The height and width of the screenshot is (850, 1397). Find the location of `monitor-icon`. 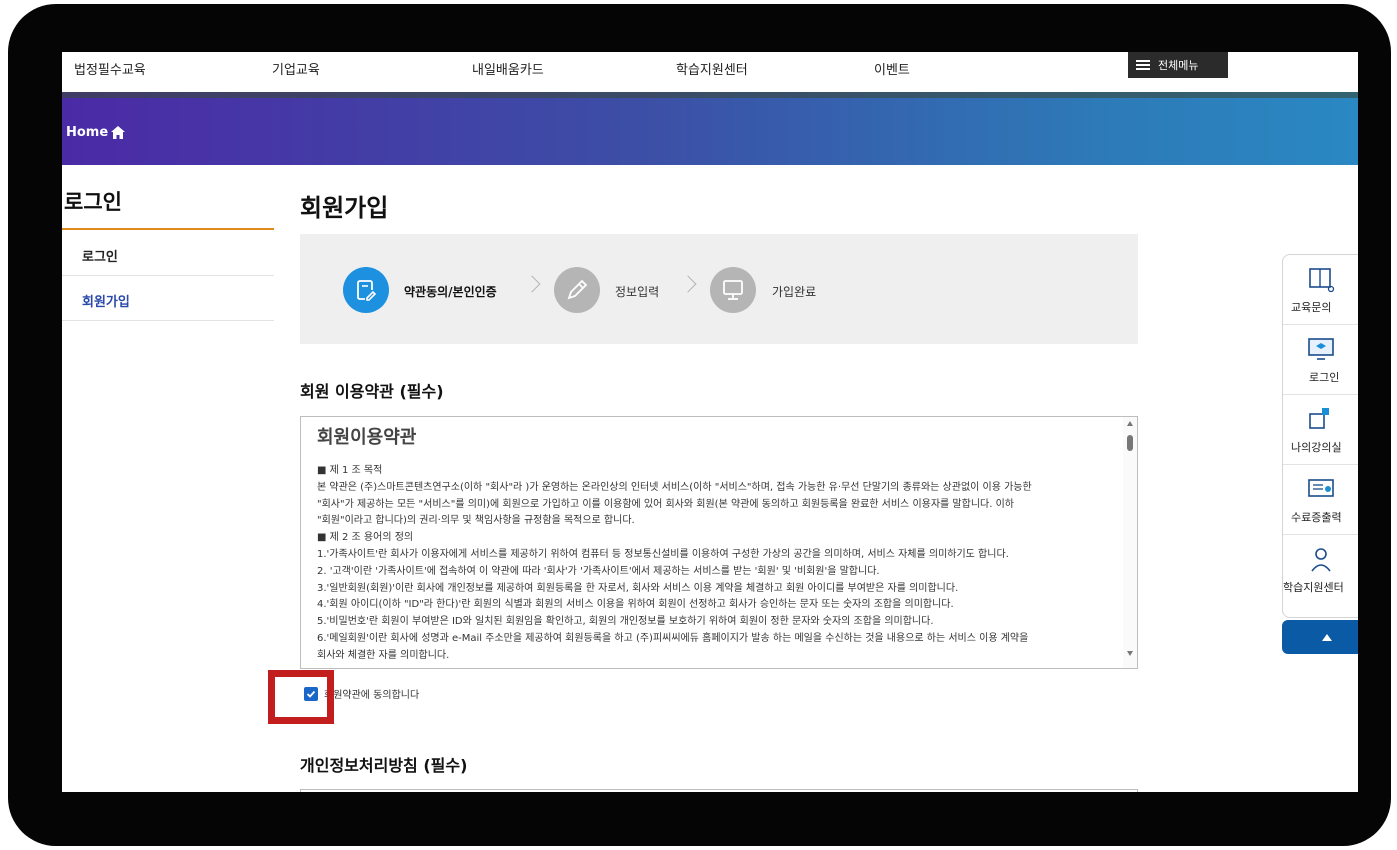

monitor-icon is located at coordinates (733, 290).